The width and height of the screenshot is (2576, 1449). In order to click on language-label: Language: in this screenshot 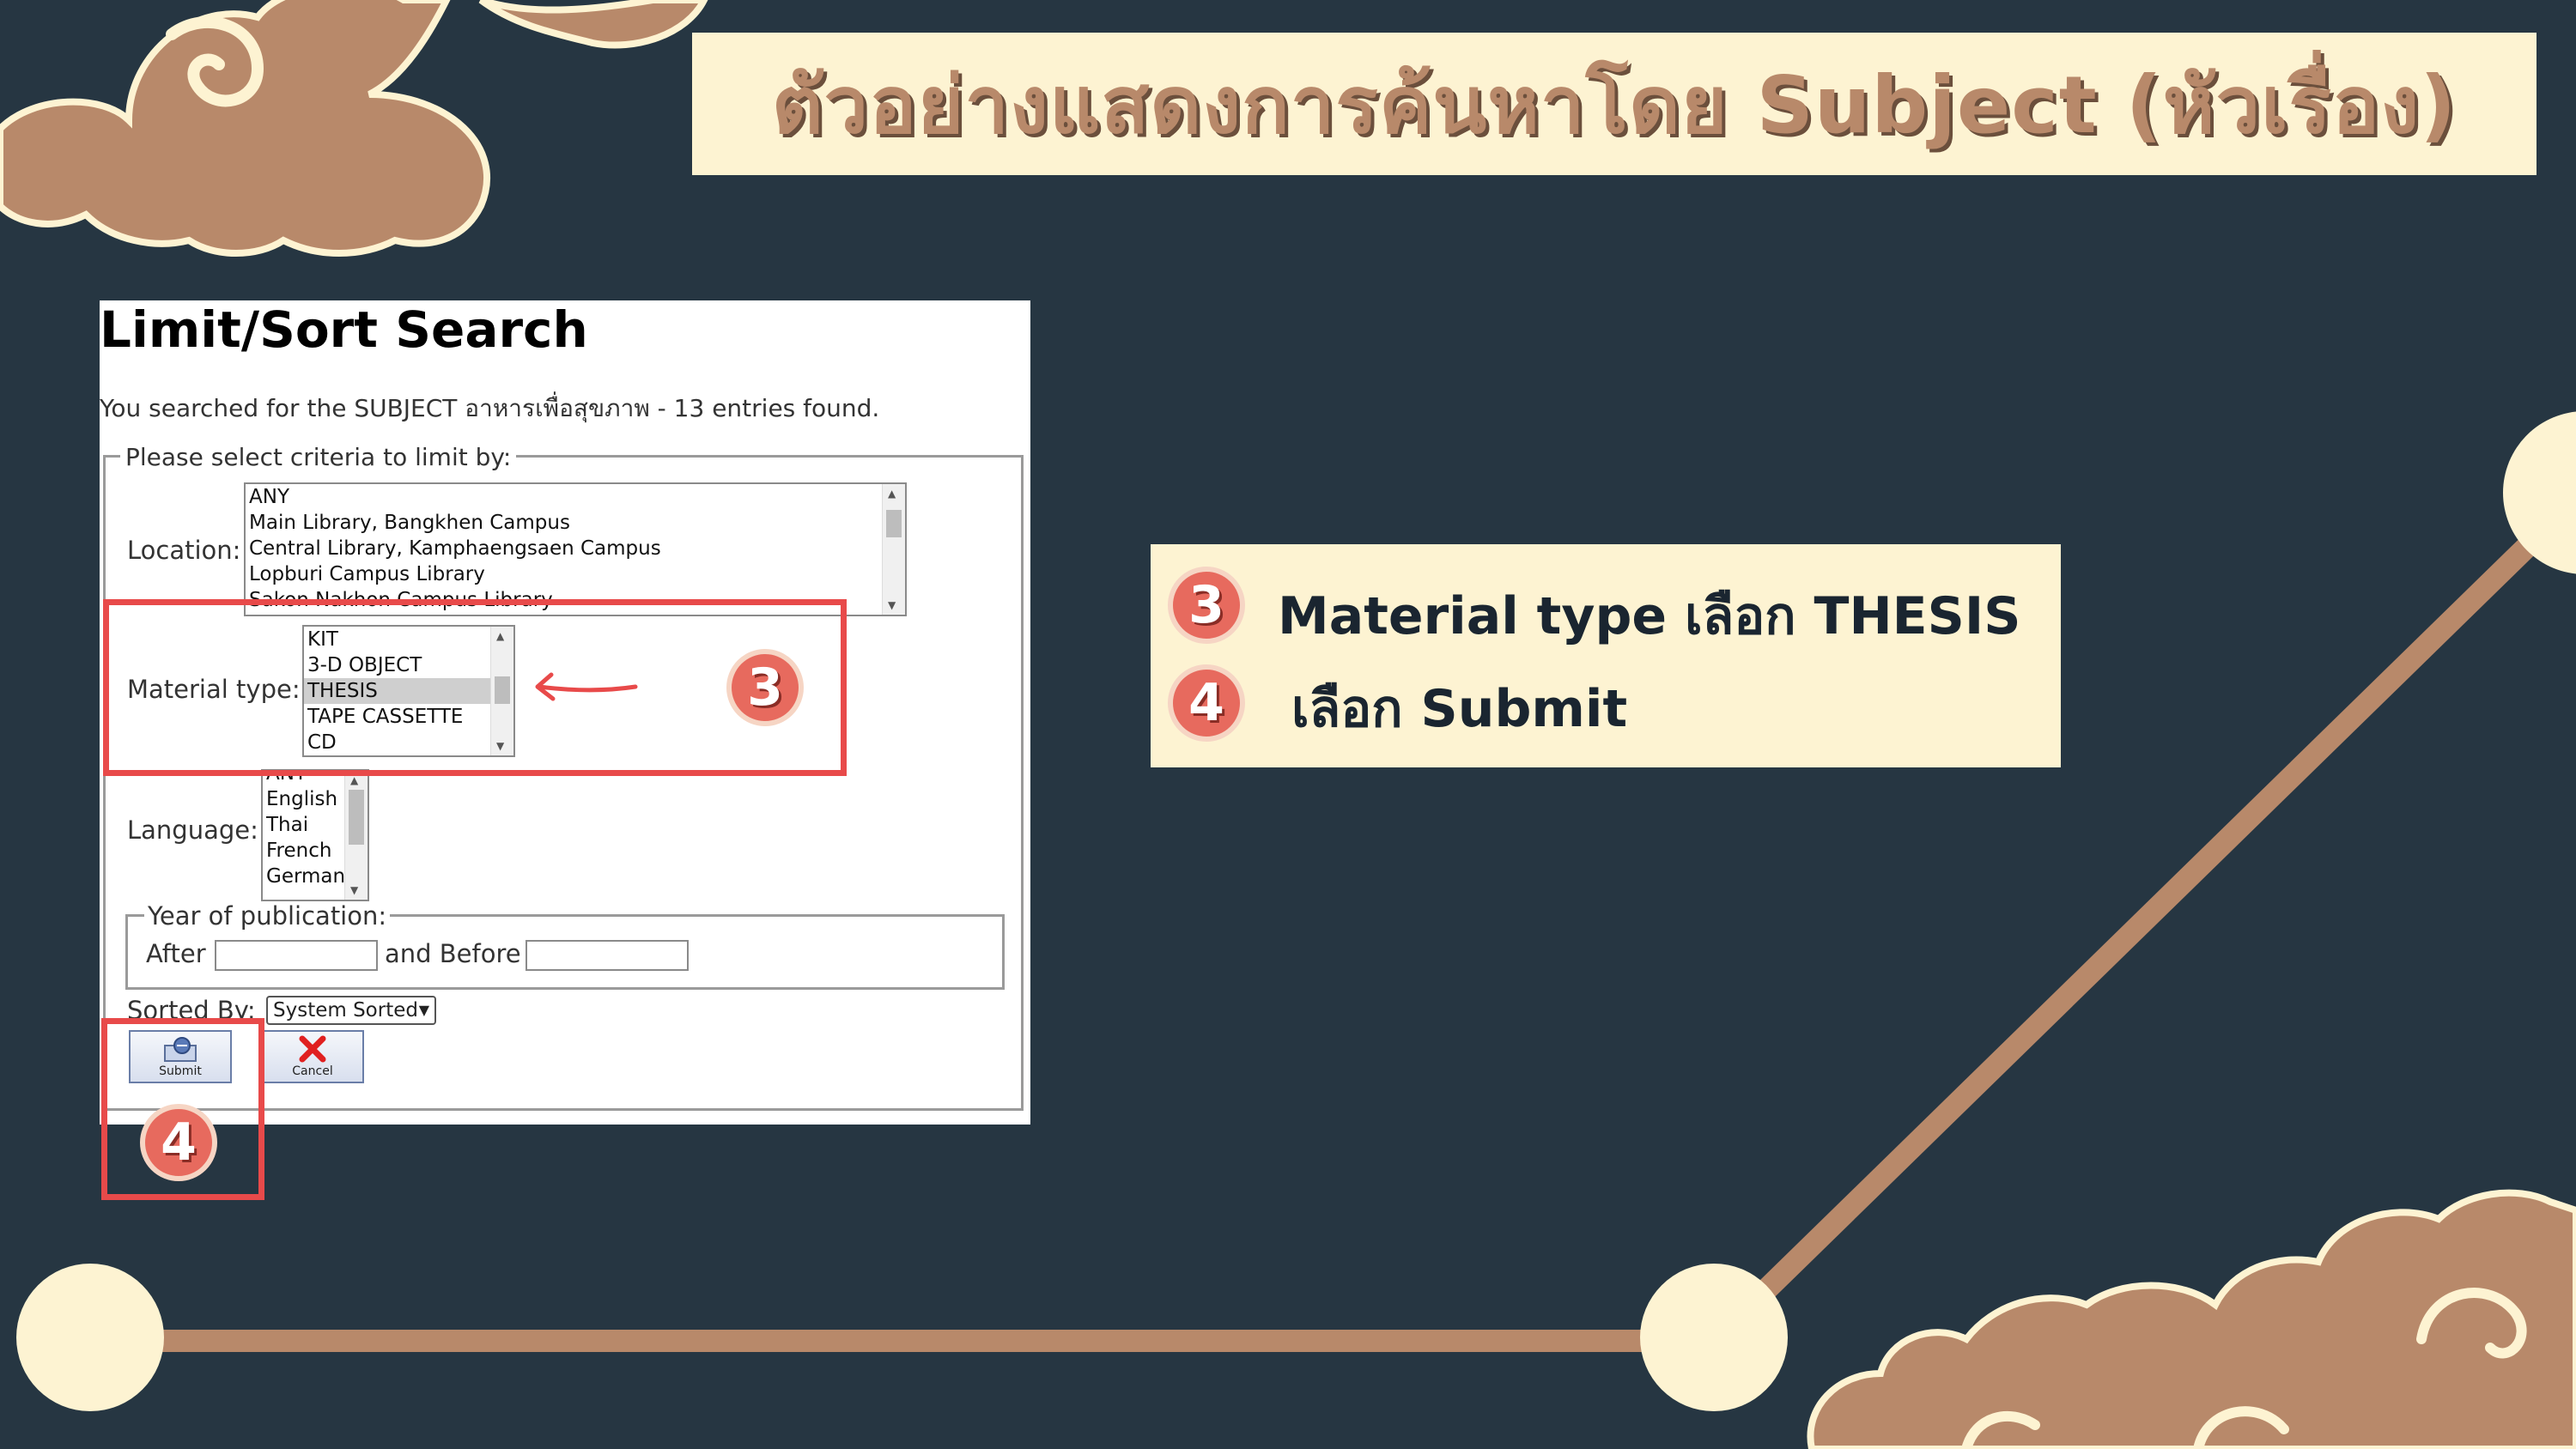, I will do `click(192, 830)`.